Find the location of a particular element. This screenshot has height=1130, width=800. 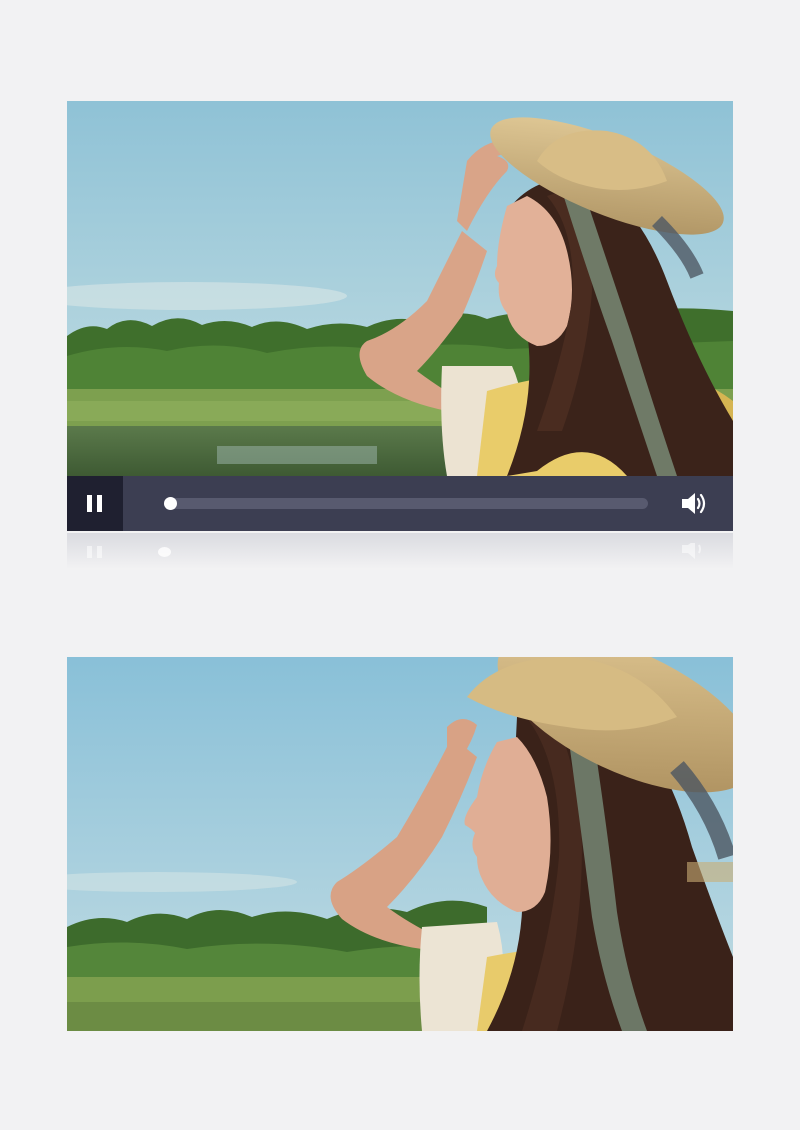

volume-icon-reflection is located at coordinates (691, 551).